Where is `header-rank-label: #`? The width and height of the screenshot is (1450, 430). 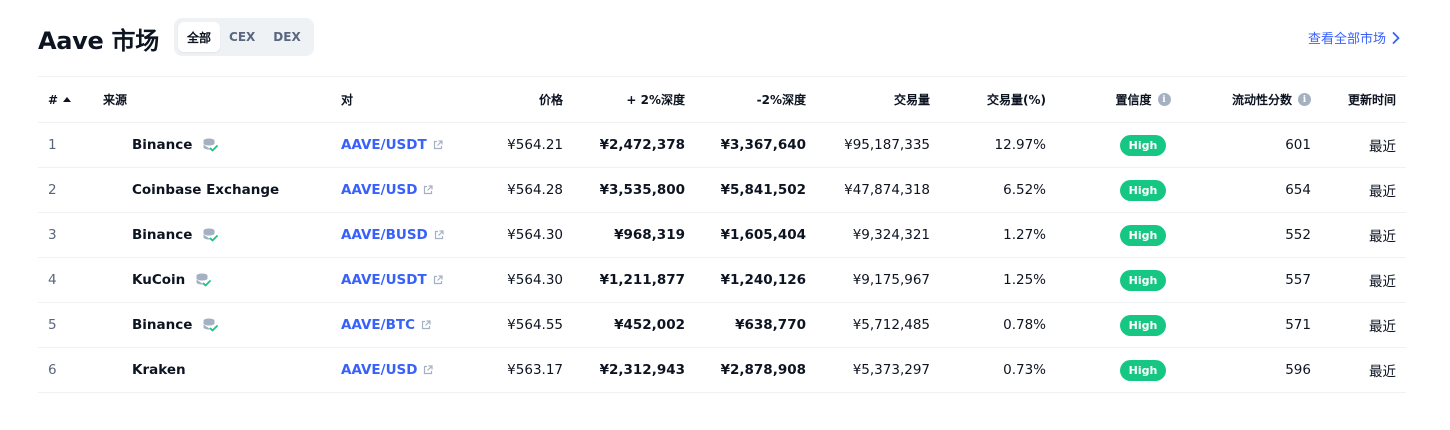 header-rank-label: # is located at coordinates (53, 99).